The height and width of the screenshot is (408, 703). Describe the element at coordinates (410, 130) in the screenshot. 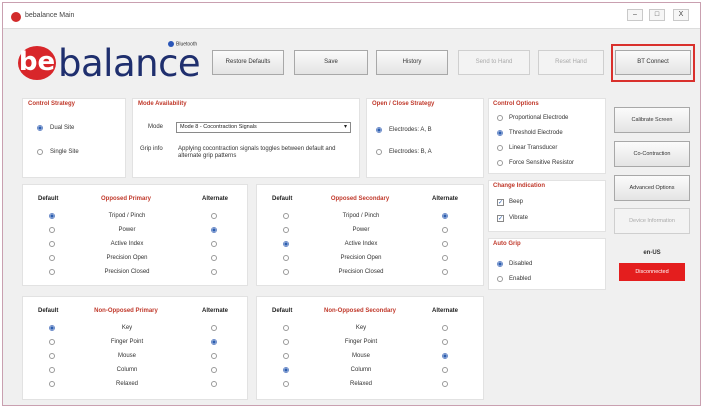

I see `electrodes-ab-label: Electrodes: A, B` at that location.